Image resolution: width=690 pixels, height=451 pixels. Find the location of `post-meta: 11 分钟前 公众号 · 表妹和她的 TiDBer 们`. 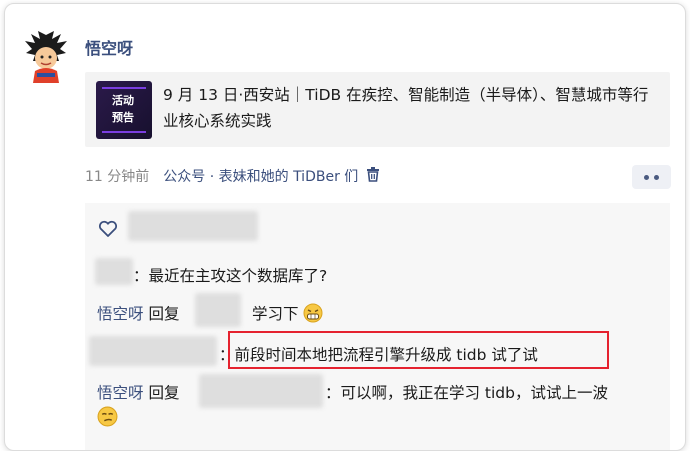

post-meta: 11 分钟前 公众号 · 表妹和她的 TiDBer 们 is located at coordinates (232, 176).